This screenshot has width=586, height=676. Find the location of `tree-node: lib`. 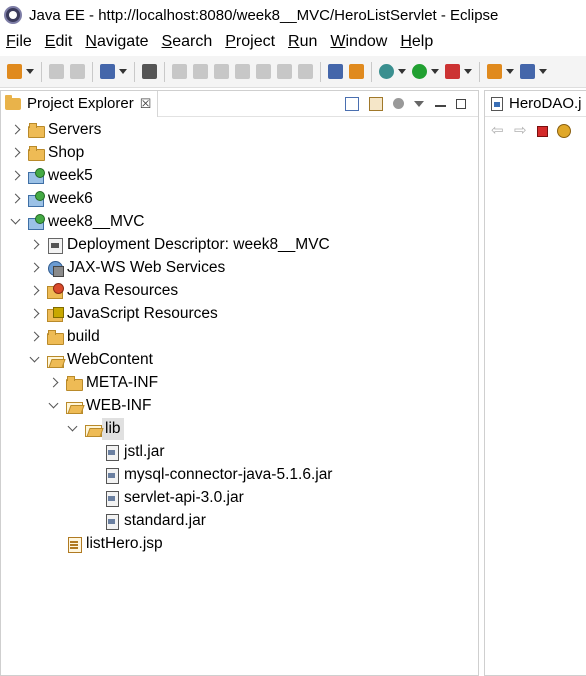

tree-node: lib is located at coordinates (95, 429).